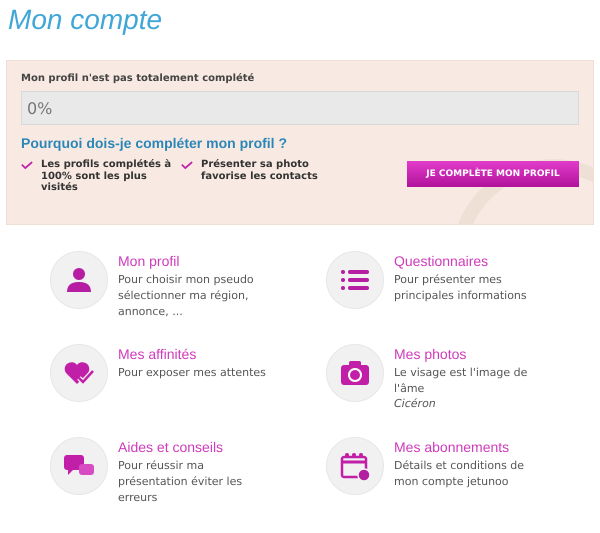 The height and width of the screenshot is (533, 600). I want to click on section-link: Aides et conseils, so click(193, 447).